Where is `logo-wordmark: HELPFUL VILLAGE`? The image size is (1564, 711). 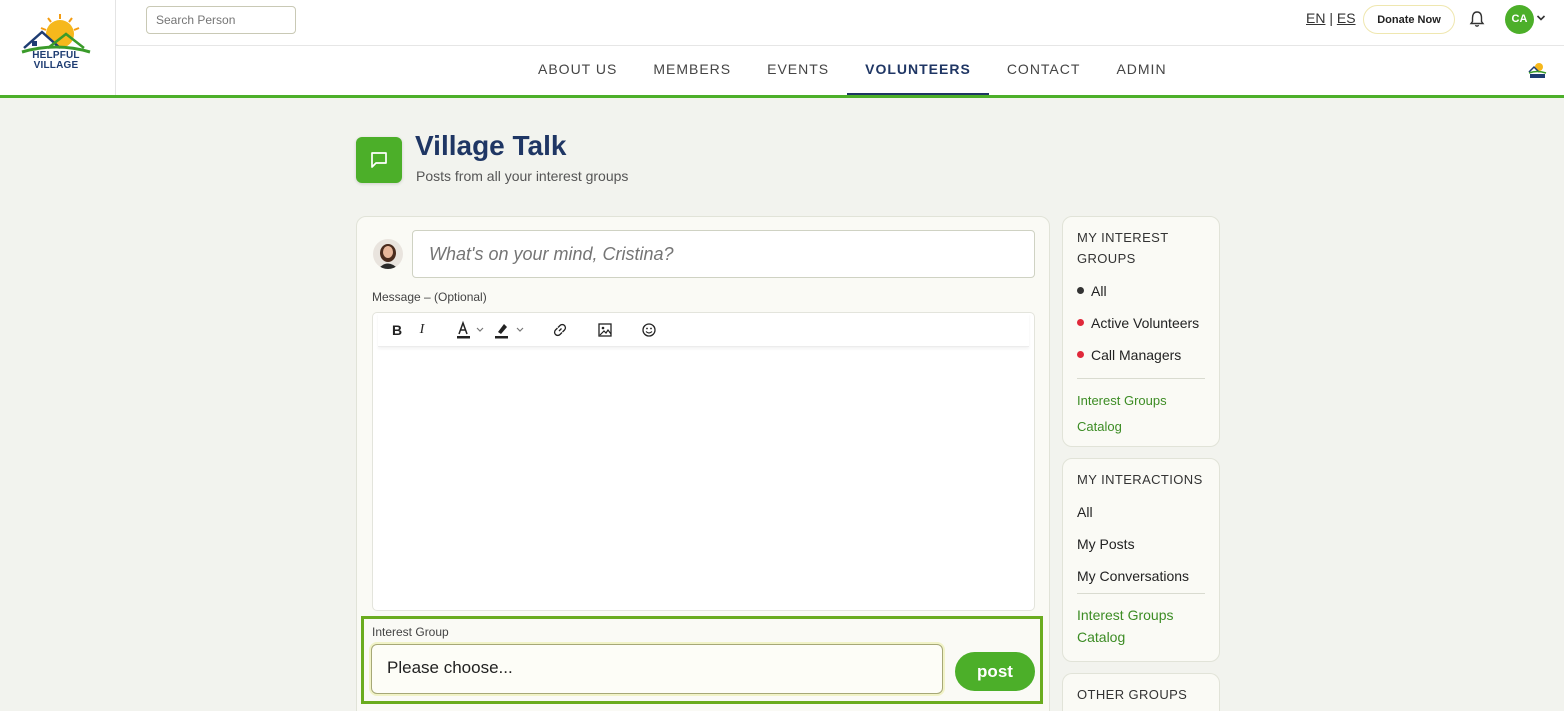 logo-wordmark: HELPFUL VILLAGE is located at coordinates (56, 61).